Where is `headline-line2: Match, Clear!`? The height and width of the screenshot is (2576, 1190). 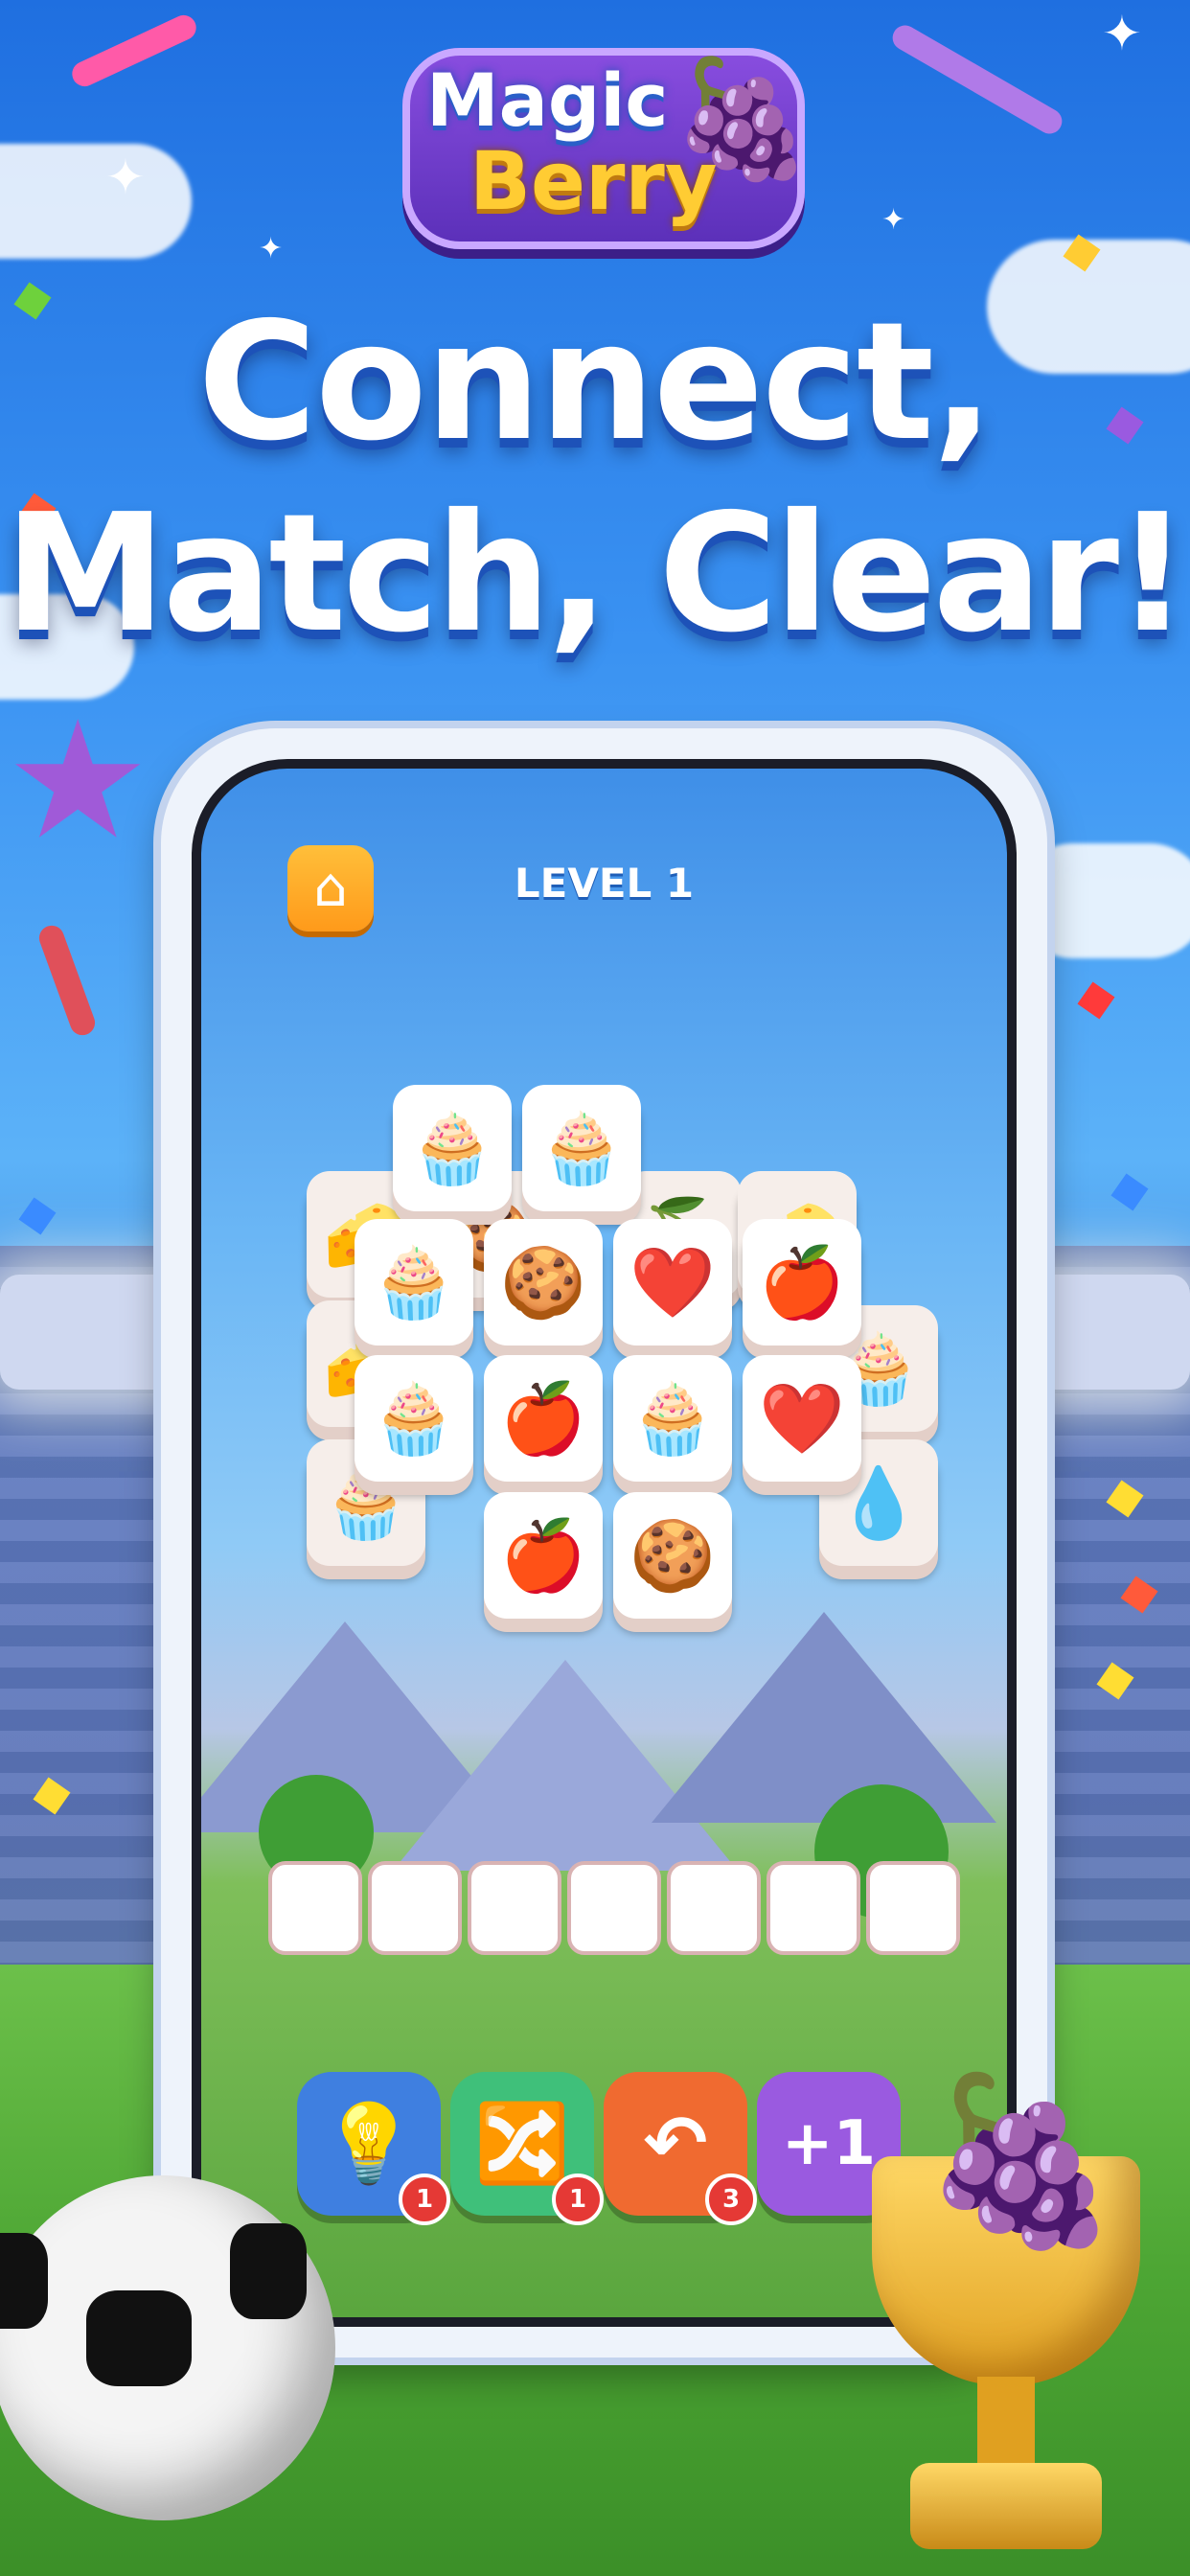
headline-line2: Match, Clear! is located at coordinates (596, 574).